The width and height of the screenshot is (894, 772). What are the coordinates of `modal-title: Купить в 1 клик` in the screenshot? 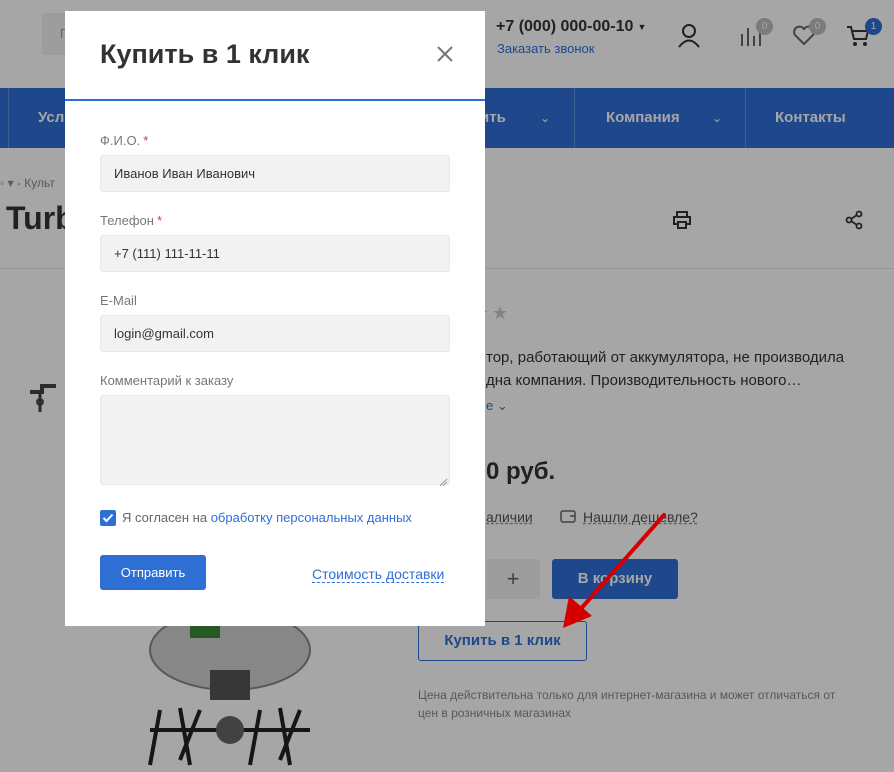 It's located at (205, 54).